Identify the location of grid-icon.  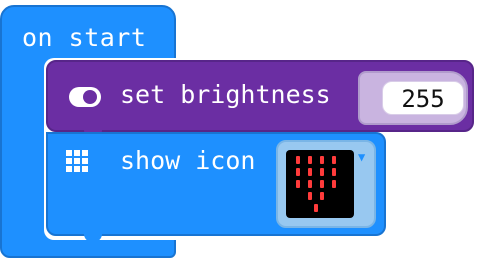
(77, 163).